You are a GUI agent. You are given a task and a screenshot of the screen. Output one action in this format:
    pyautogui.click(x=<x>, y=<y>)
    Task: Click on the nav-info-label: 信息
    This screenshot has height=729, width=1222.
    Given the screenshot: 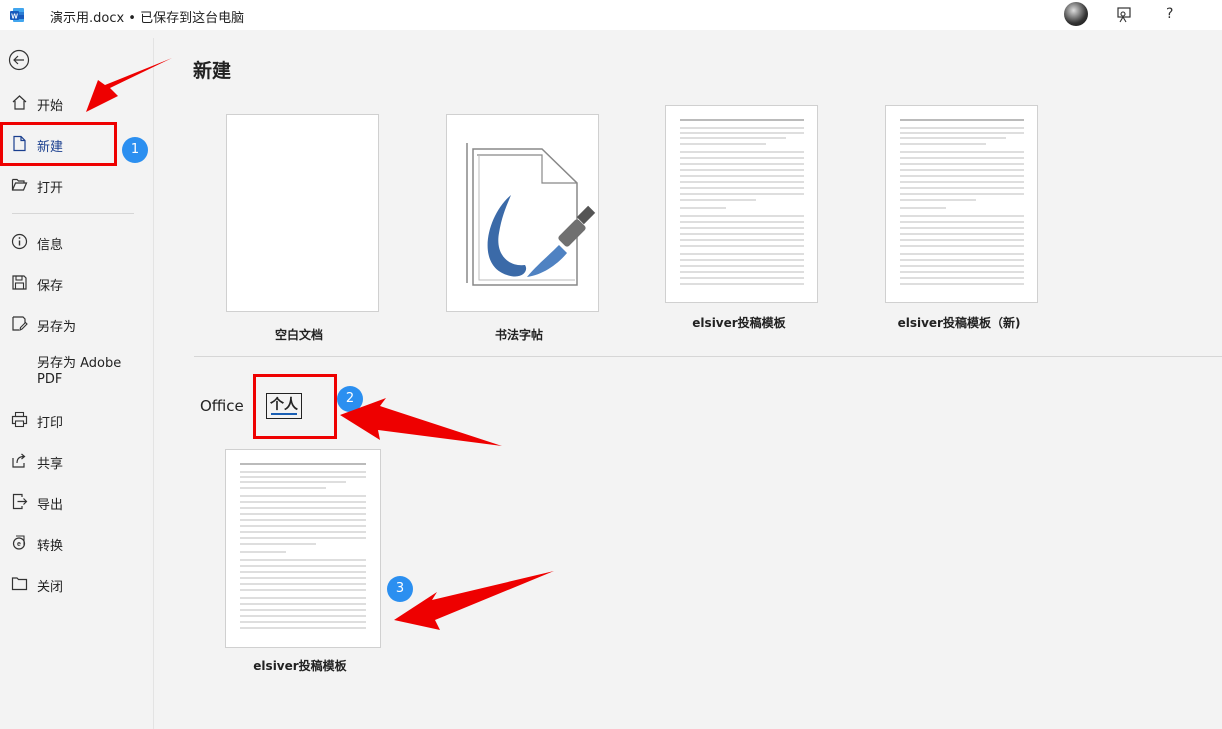 What is the action you would take?
    pyautogui.click(x=50, y=245)
    